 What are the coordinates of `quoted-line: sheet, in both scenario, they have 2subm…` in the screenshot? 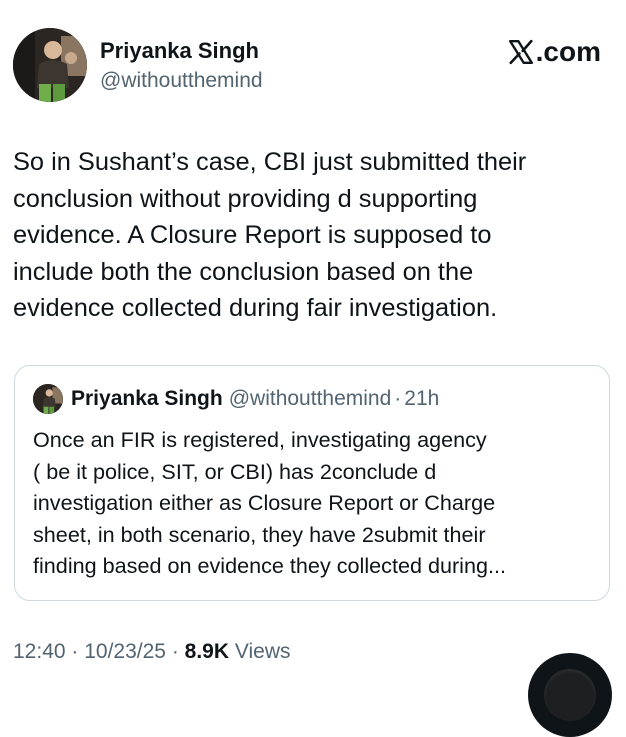 It's located at (259, 534).